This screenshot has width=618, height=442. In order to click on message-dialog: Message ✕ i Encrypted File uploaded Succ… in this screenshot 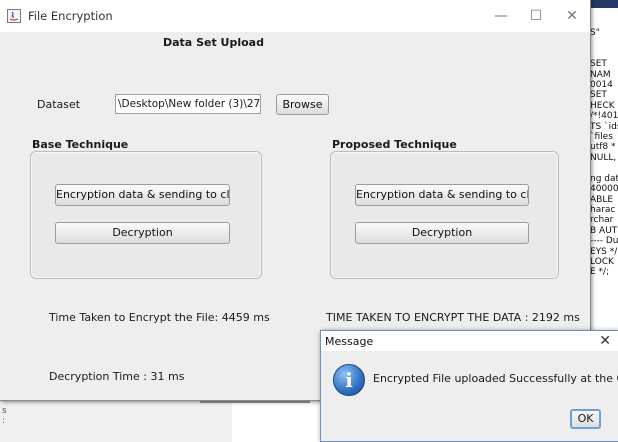, I will do `click(469, 386)`.